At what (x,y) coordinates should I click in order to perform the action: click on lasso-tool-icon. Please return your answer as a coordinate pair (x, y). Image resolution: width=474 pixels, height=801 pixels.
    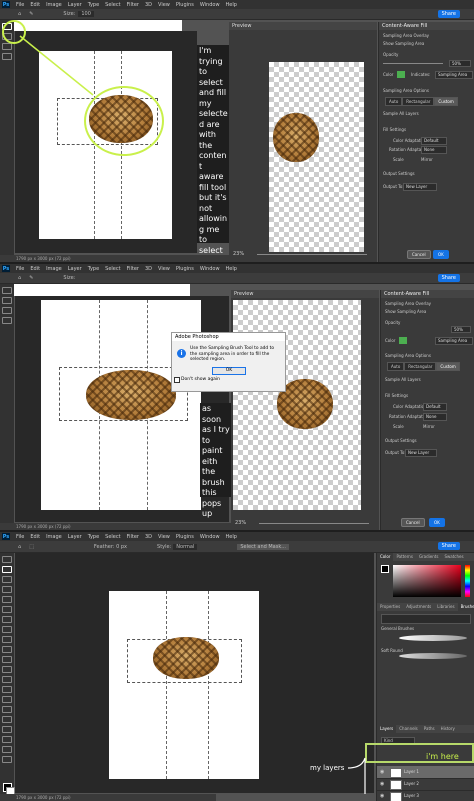
    Looking at the image, I should click on (7, 300).